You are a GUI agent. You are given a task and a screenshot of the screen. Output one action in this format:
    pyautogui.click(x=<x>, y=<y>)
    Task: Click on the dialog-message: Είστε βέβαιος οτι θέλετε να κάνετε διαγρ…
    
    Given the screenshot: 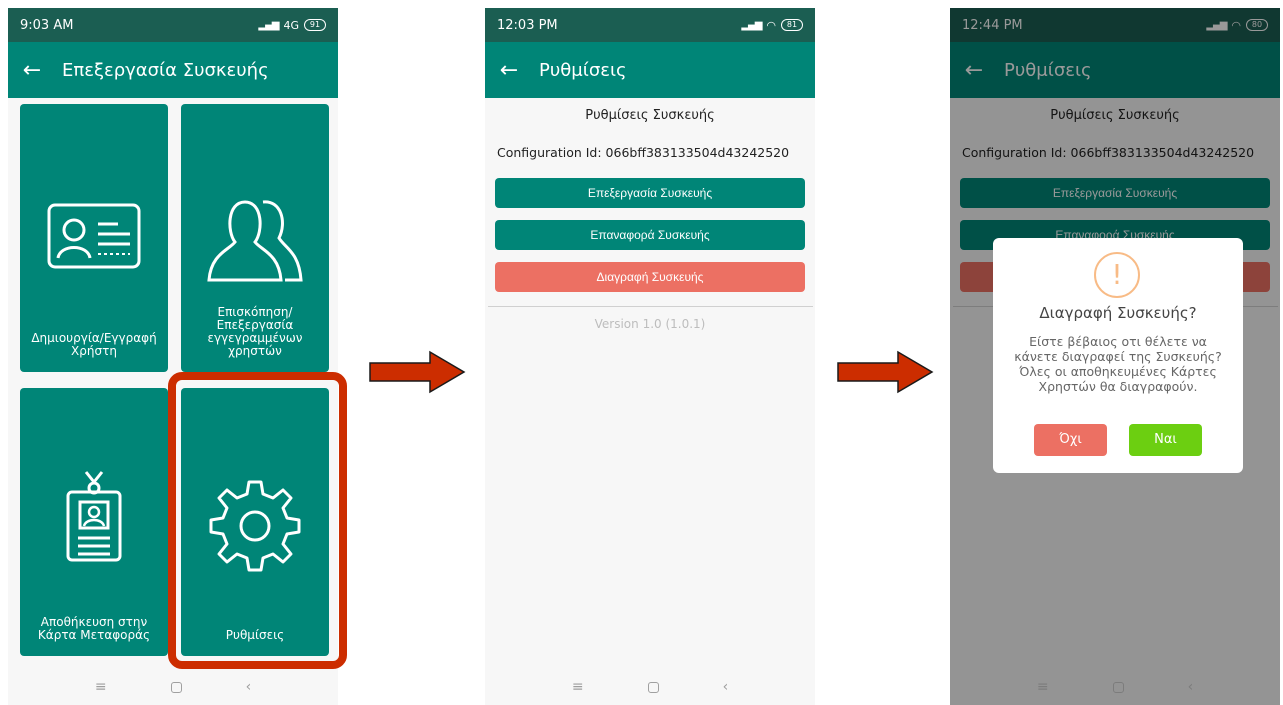 What is the action you would take?
    pyautogui.click(x=1118, y=364)
    